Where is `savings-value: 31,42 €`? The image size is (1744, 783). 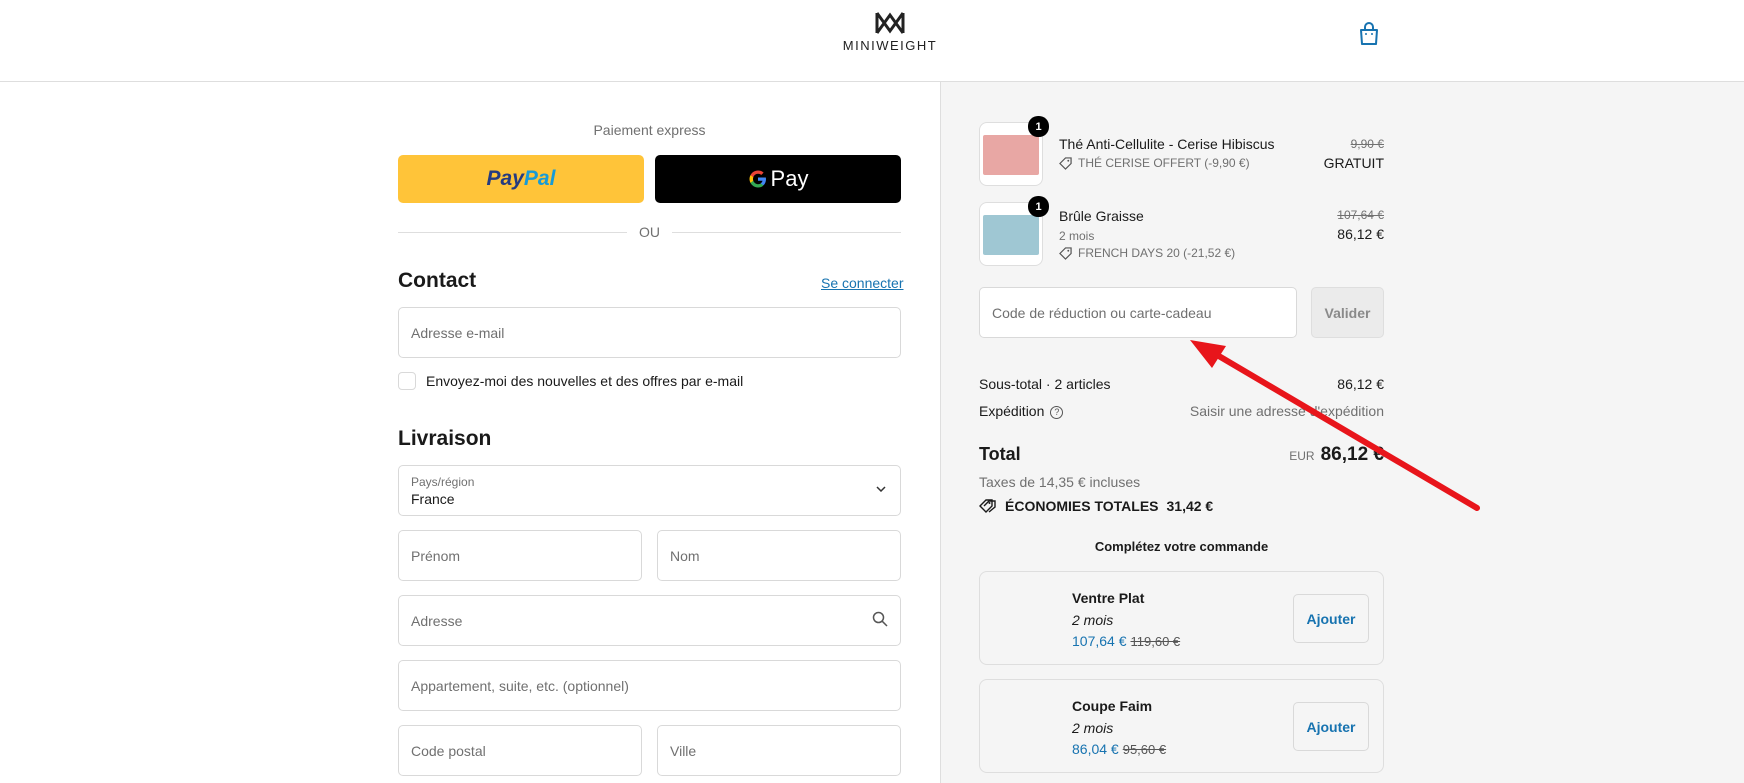 savings-value: 31,42 € is located at coordinates (1190, 506).